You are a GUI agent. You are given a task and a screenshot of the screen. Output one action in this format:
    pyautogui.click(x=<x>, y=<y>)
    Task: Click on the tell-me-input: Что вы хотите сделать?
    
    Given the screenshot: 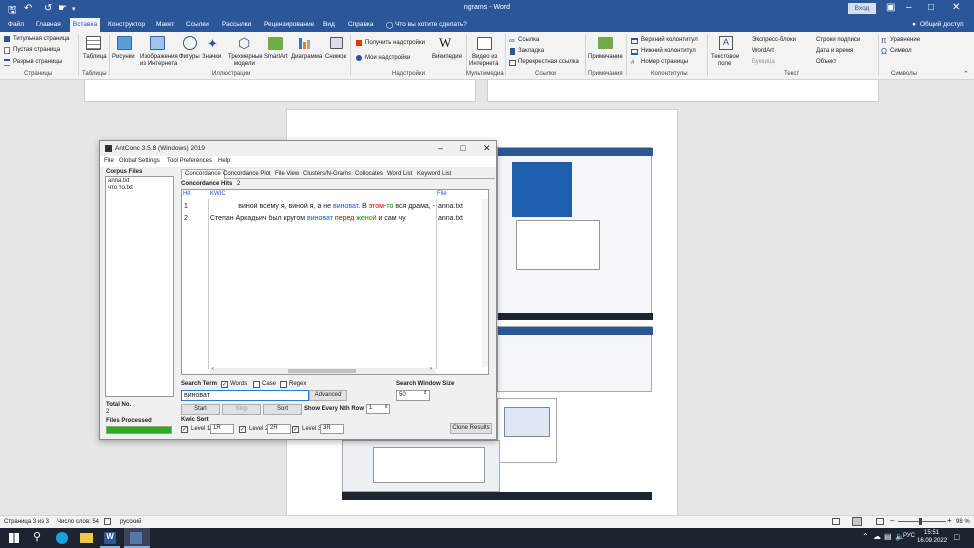 What is the action you would take?
    pyautogui.click(x=431, y=24)
    